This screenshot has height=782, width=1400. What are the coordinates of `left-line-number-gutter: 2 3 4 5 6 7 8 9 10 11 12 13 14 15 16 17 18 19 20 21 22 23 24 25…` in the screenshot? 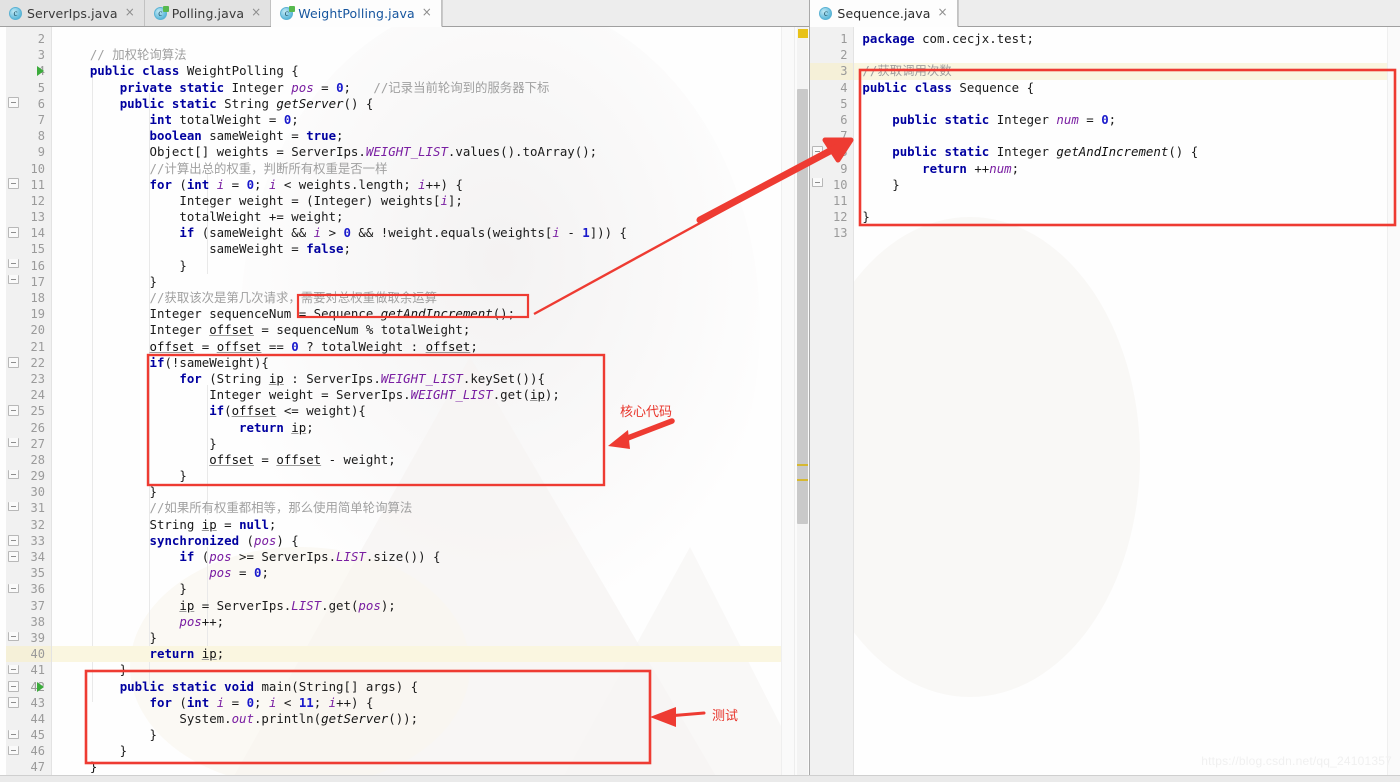 It's located at (29, 404).